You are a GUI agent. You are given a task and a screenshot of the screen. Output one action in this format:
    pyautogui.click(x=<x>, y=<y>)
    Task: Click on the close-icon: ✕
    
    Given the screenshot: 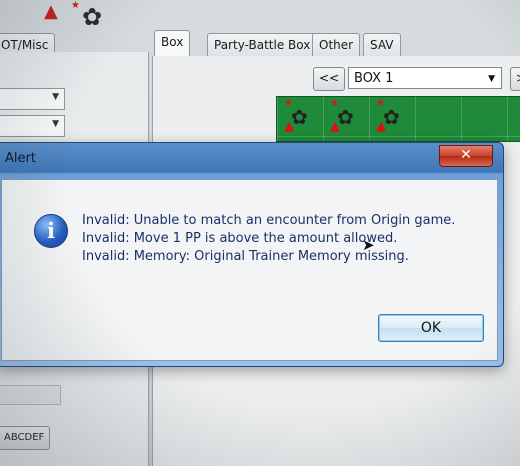 What is the action you would take?
    pyautogui.click(x=466, y=155)
    